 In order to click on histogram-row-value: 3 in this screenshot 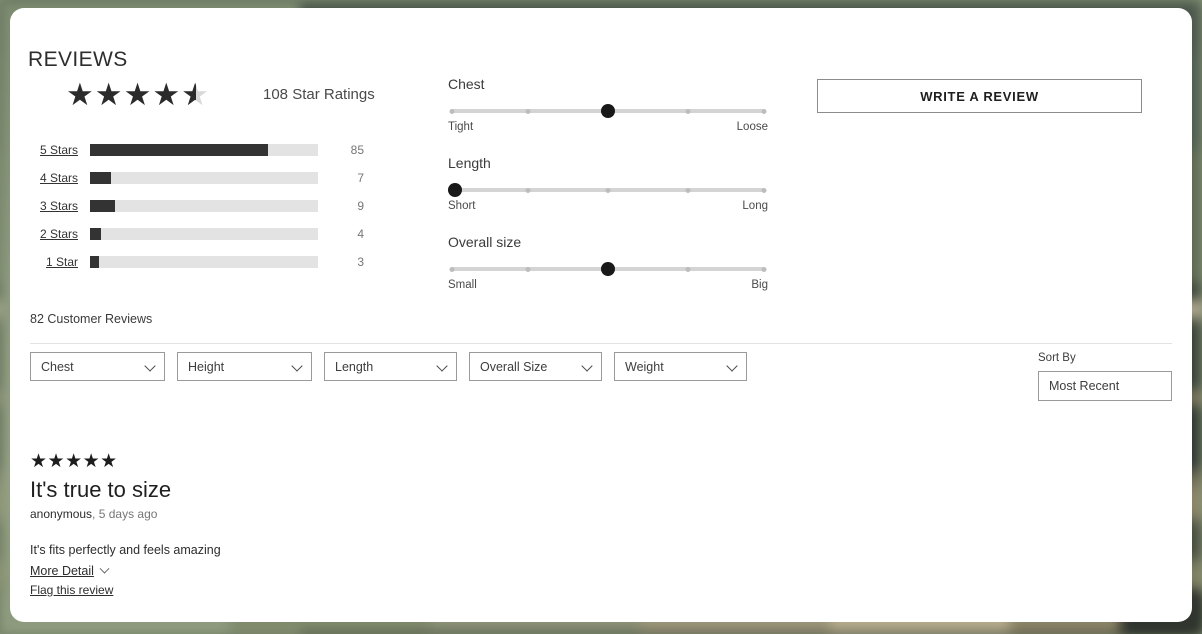, I will do `click(360, 262)`.